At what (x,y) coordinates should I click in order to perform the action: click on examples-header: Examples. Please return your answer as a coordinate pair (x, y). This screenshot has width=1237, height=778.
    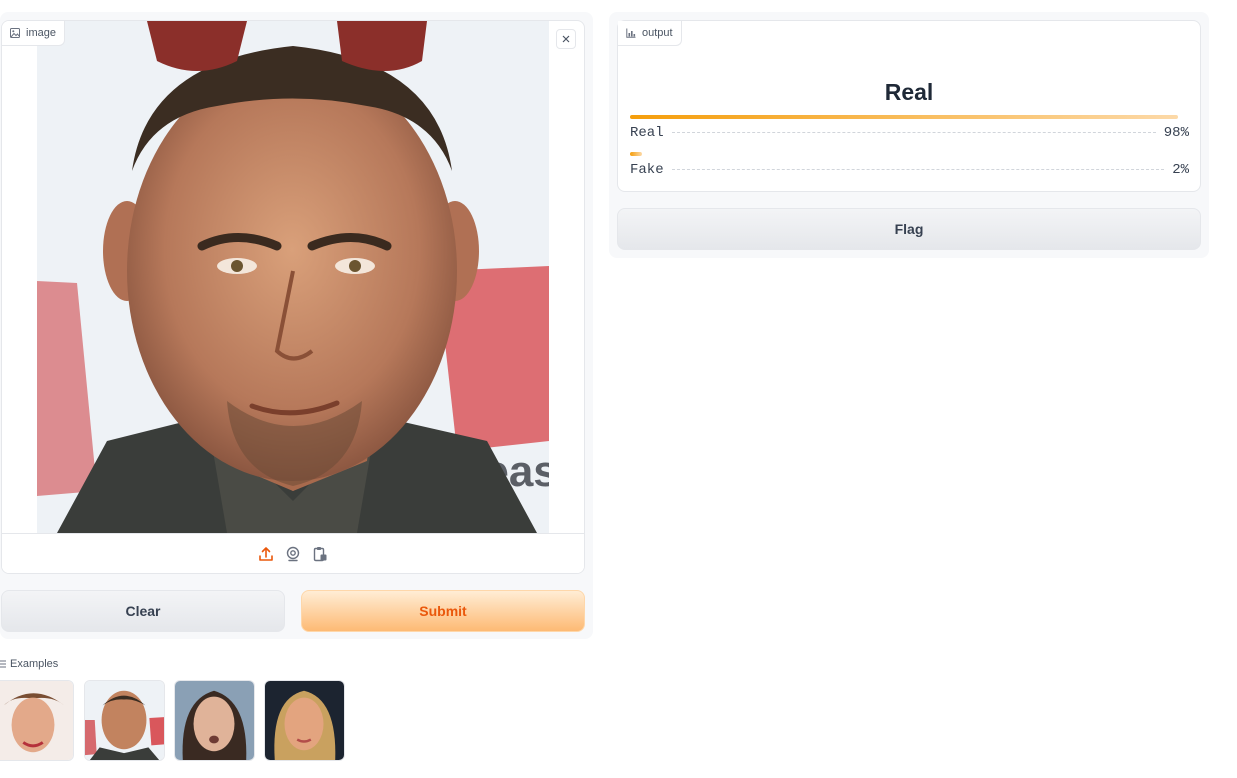
    Looking at the image, I should click on (29, 664).